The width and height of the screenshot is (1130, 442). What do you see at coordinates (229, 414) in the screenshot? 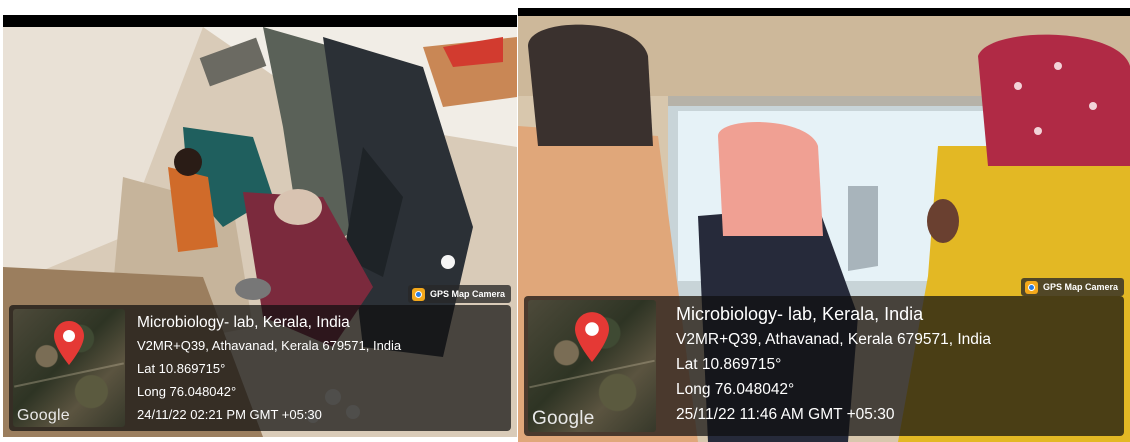
I see `location-datetime: 24/11/22 02:21 PM GMT +05:30` at bounding box center [229, 414].